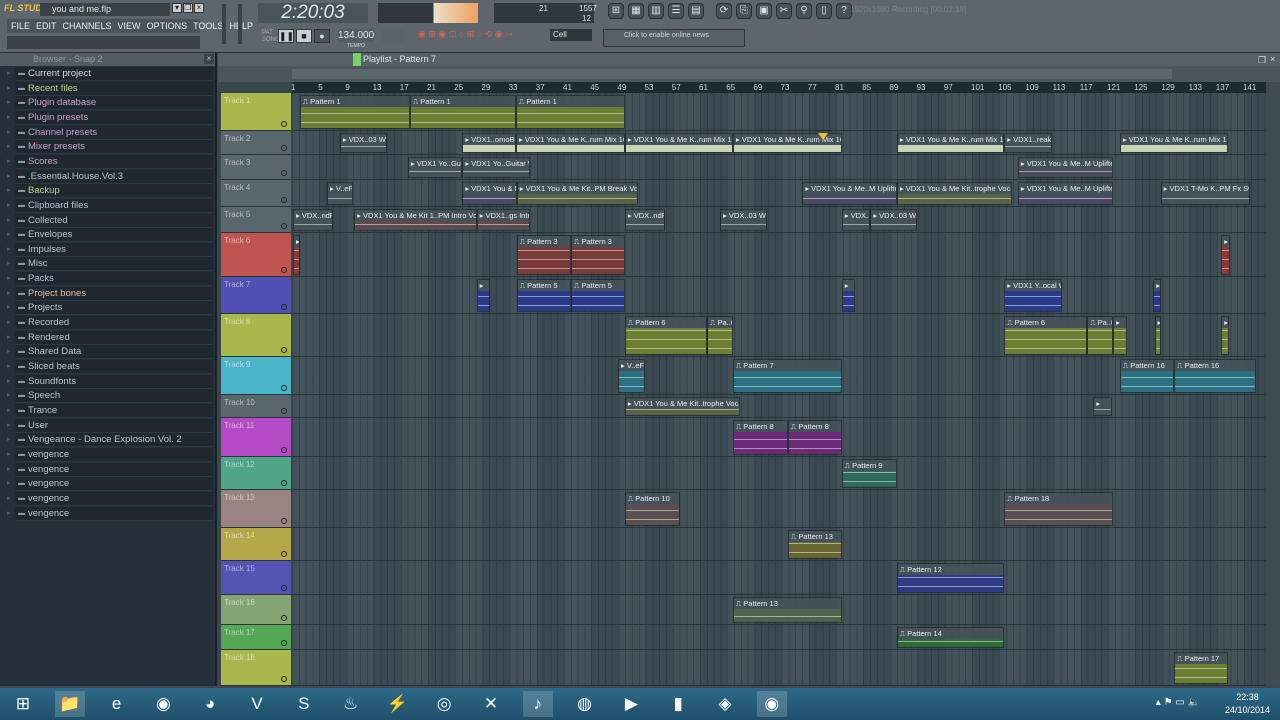 The image size is (1280, 720). I want to click on track-lane: ⎍ Pattern 13, so click(779, 544).